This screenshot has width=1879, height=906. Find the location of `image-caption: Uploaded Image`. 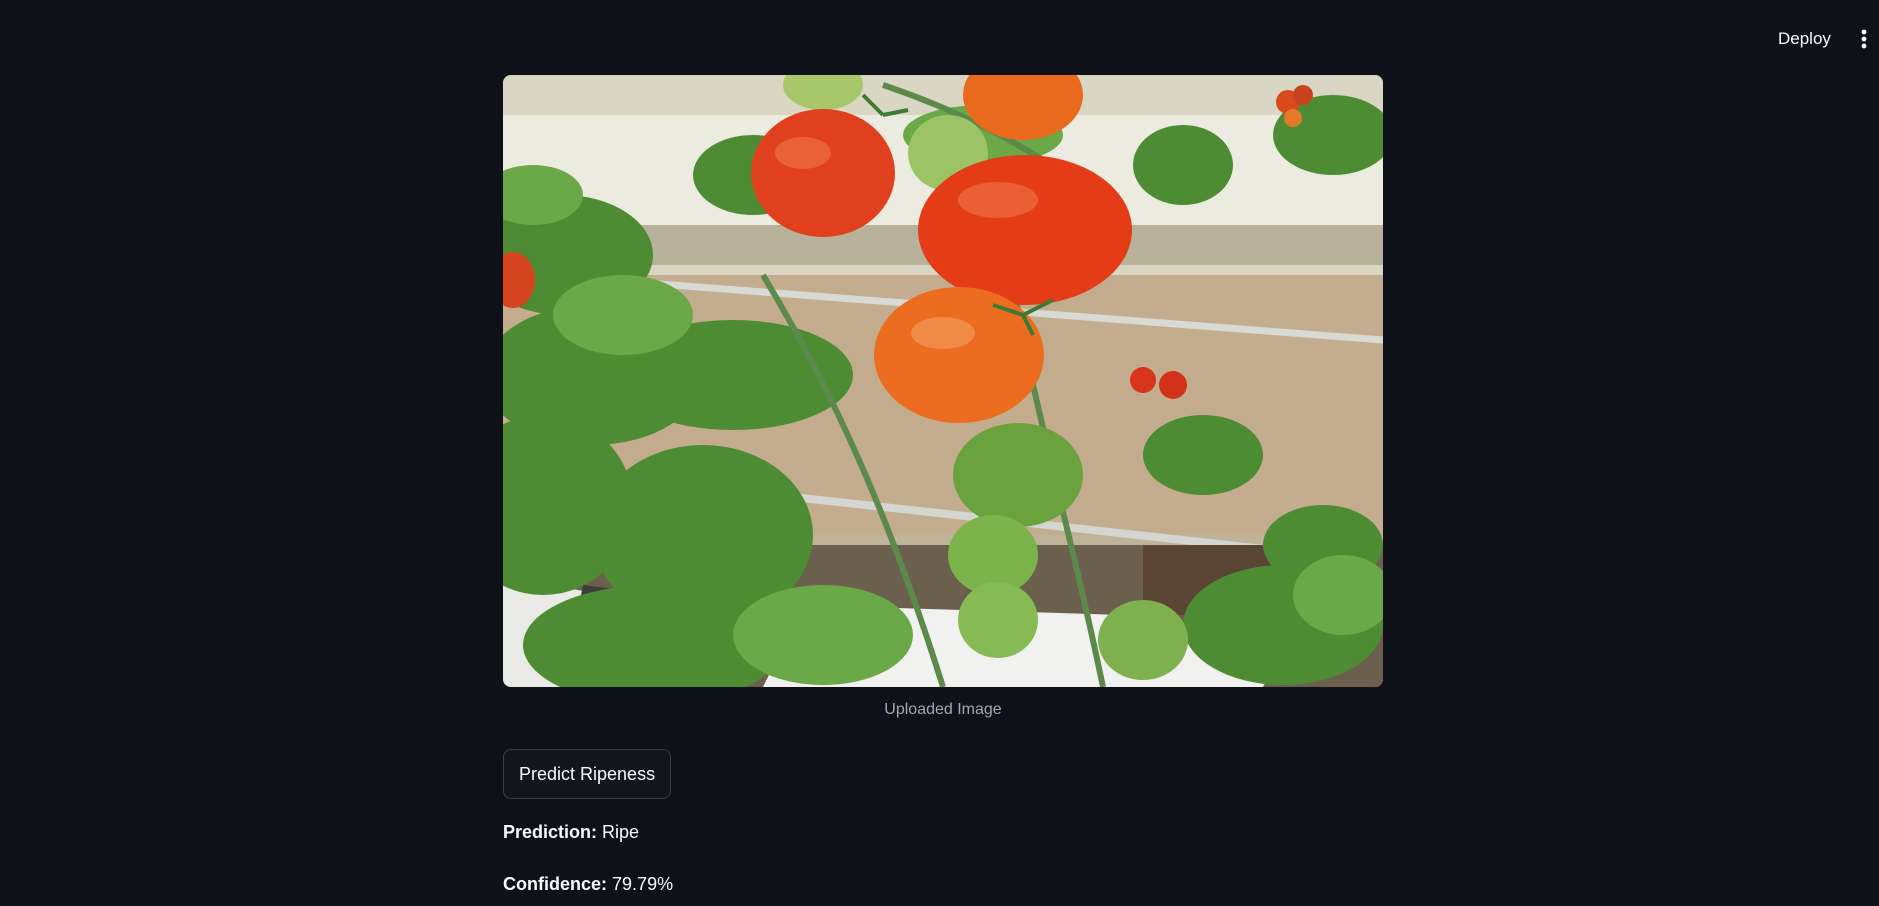

image-caption: Uploaded Image is located at coordinates (943, 709).